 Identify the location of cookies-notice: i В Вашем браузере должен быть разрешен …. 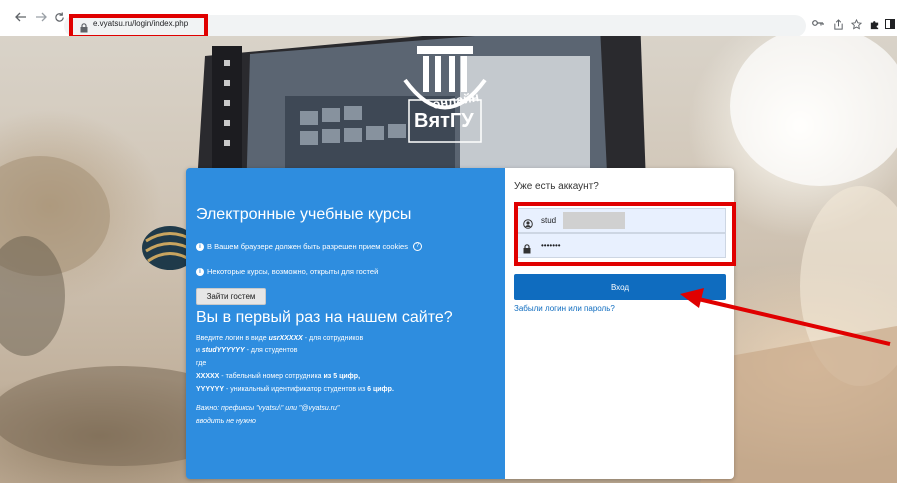
(309, 246).